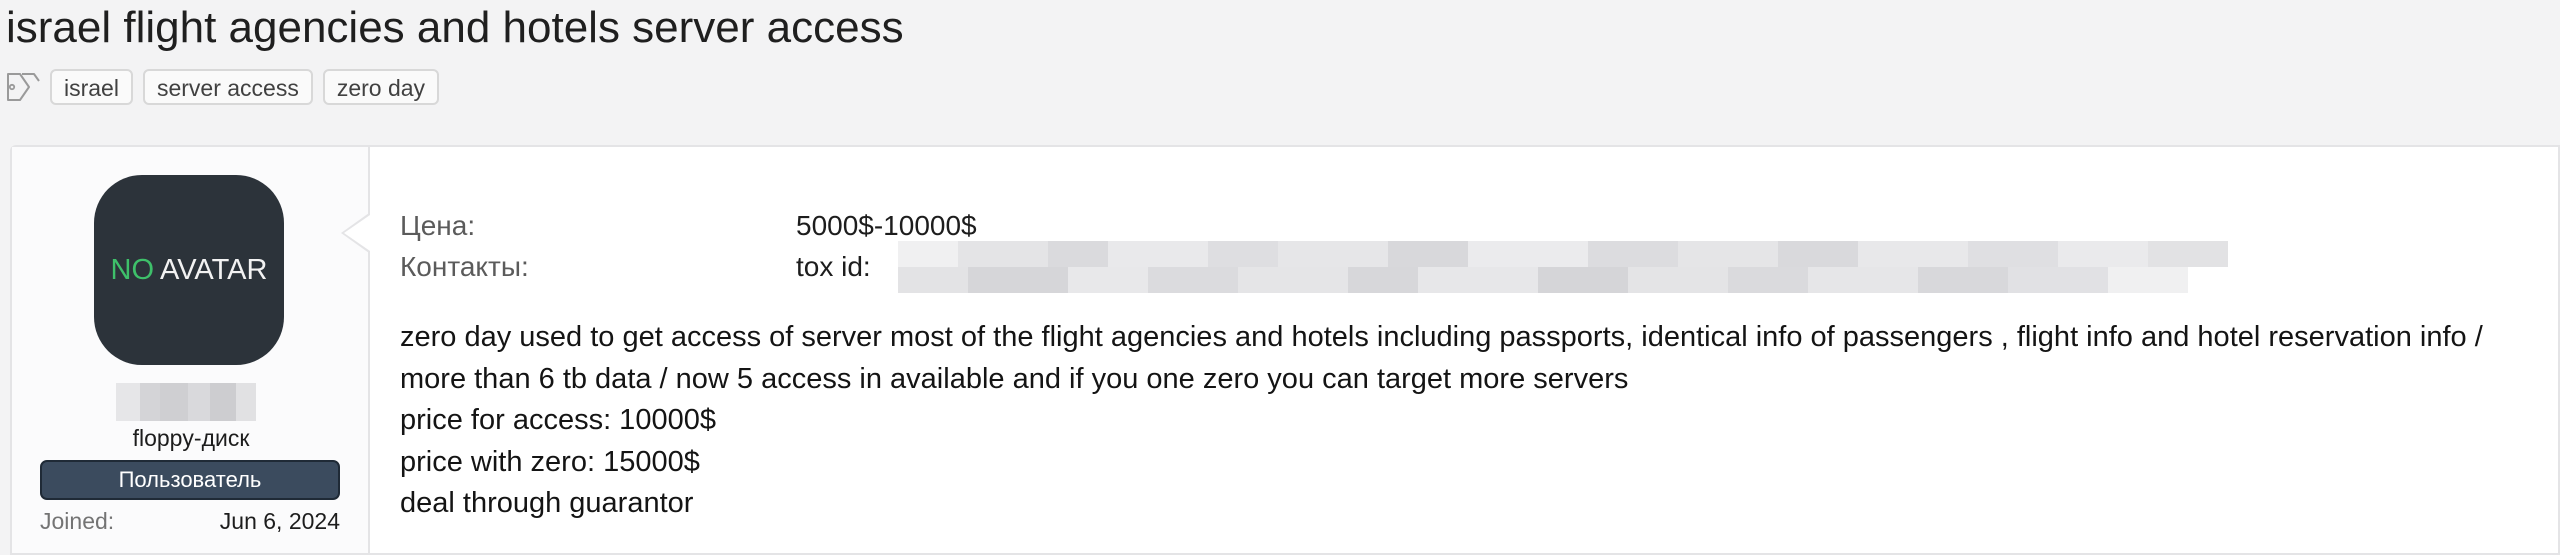  What do you see at coordinates (438, 225) in the screenshot?
I see `price-label: Цена:` at bounding box center [438, 225].